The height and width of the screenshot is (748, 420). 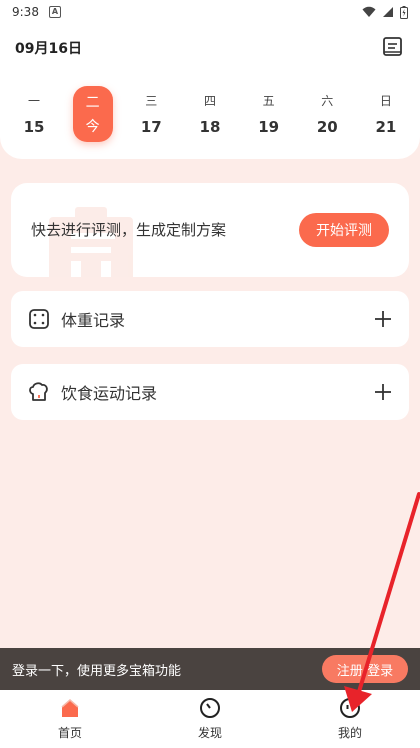 I want to click on bottom-nav: 首页 发现 我的, so click(x=210, y=719).